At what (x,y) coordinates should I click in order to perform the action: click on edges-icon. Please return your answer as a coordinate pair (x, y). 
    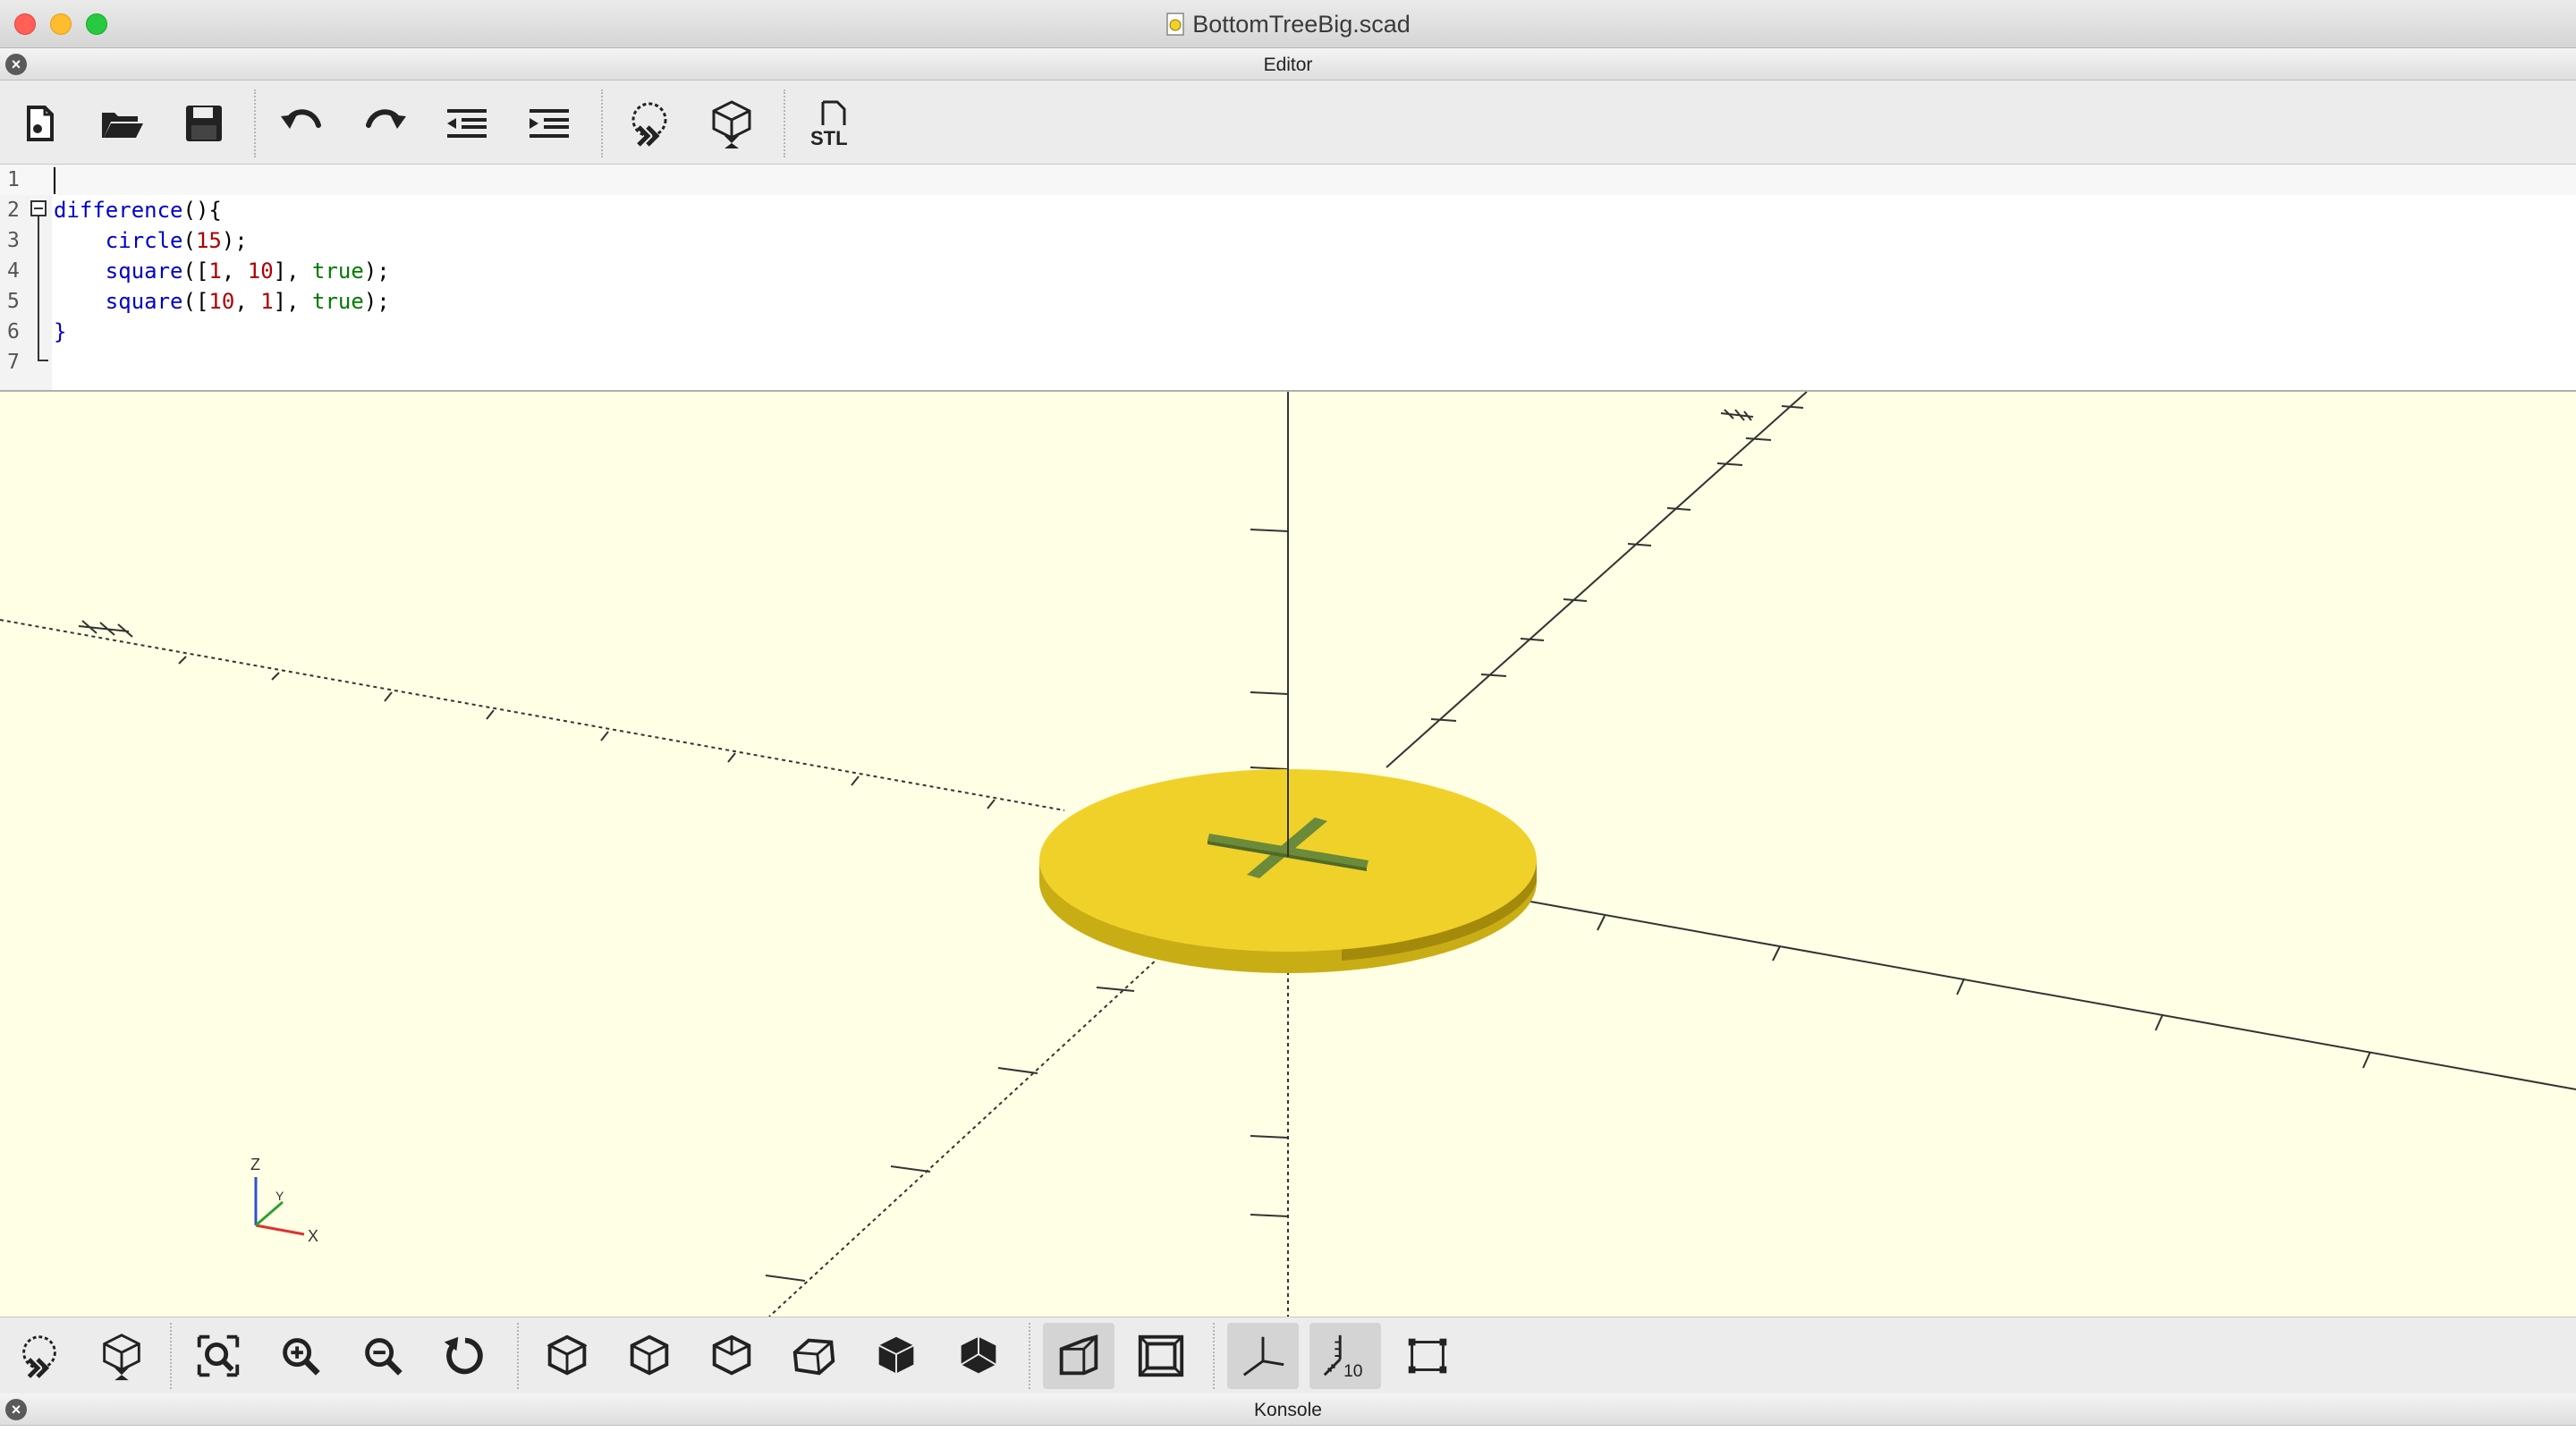
    Looking at the image, I should click on (1427, 1356).